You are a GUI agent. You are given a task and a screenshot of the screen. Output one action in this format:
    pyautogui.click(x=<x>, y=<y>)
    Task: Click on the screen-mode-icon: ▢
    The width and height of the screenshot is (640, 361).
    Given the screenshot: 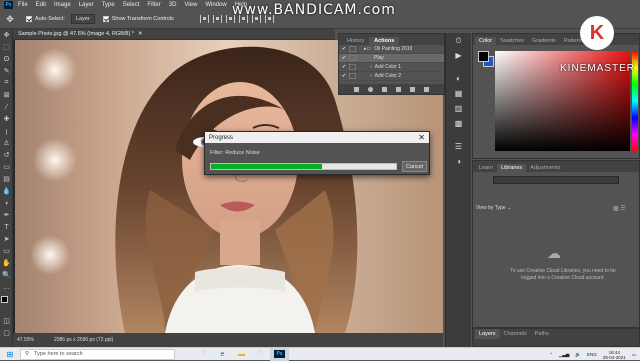 What is the action you would take?
    pyautogui.click(x=6, y=333)
    